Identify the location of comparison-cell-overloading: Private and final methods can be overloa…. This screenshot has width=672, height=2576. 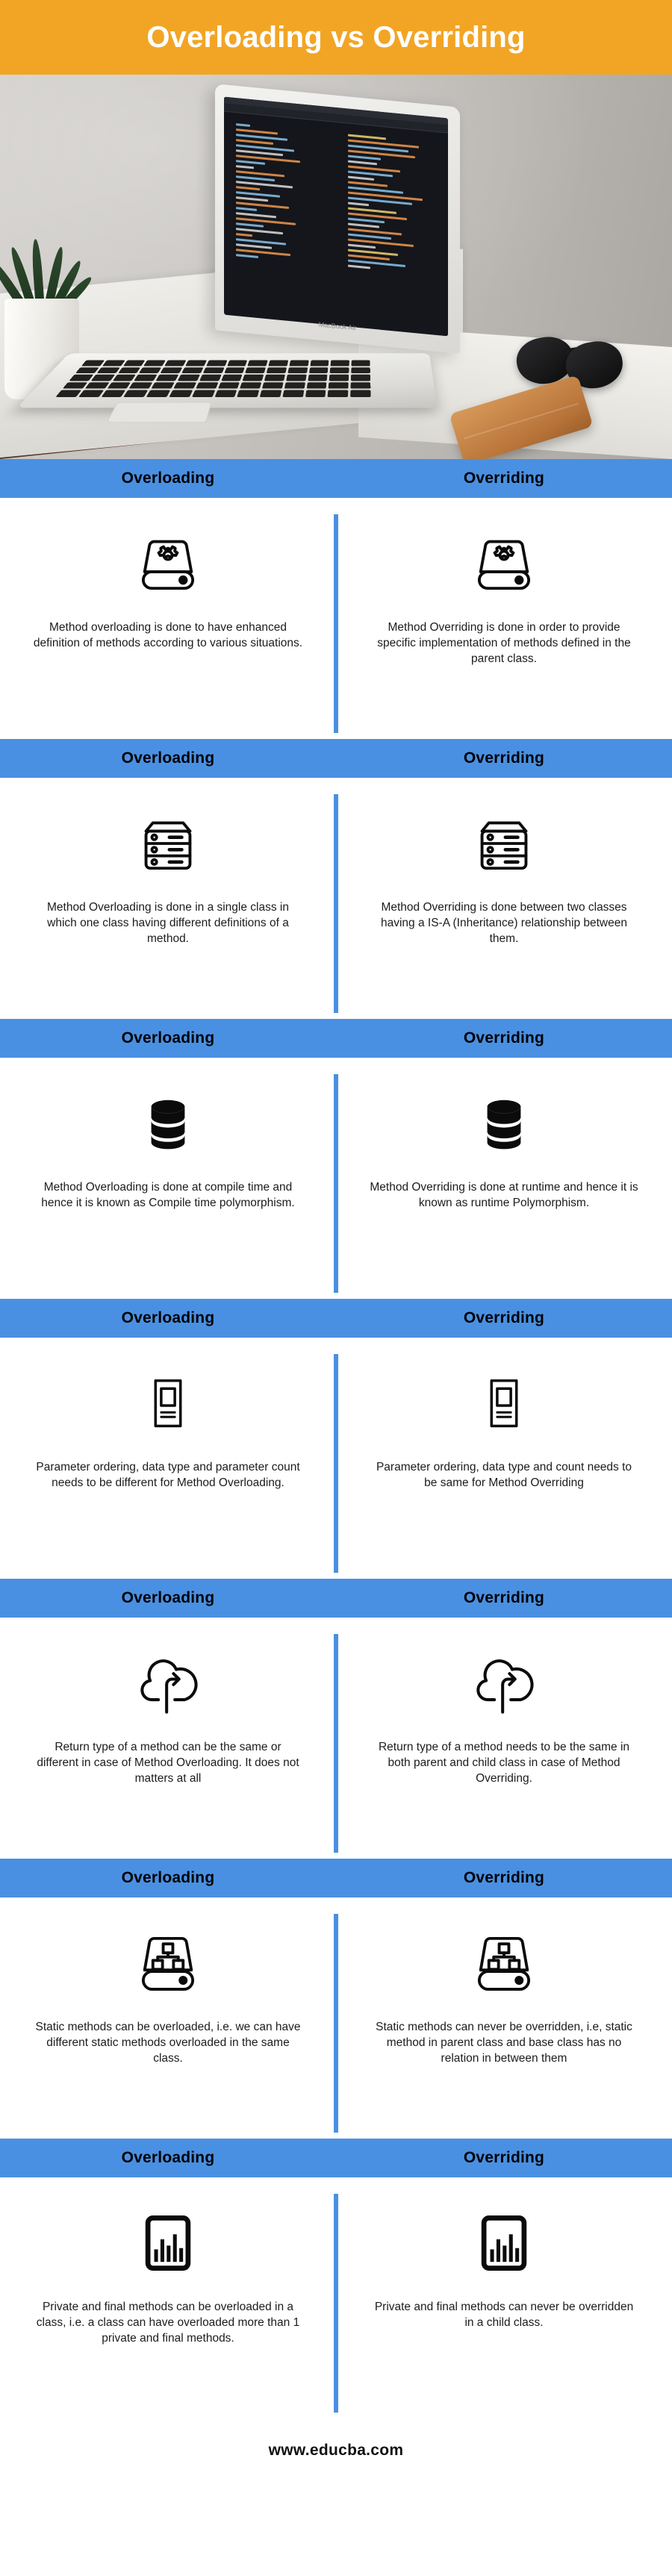
(168, 2297).